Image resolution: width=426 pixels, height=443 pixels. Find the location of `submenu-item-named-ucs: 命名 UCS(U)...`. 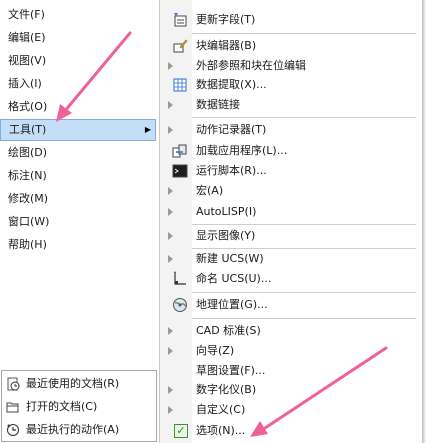

submenu-item-named-ucs: 命名 UCS(U)... is located at coordinates (291, 279).